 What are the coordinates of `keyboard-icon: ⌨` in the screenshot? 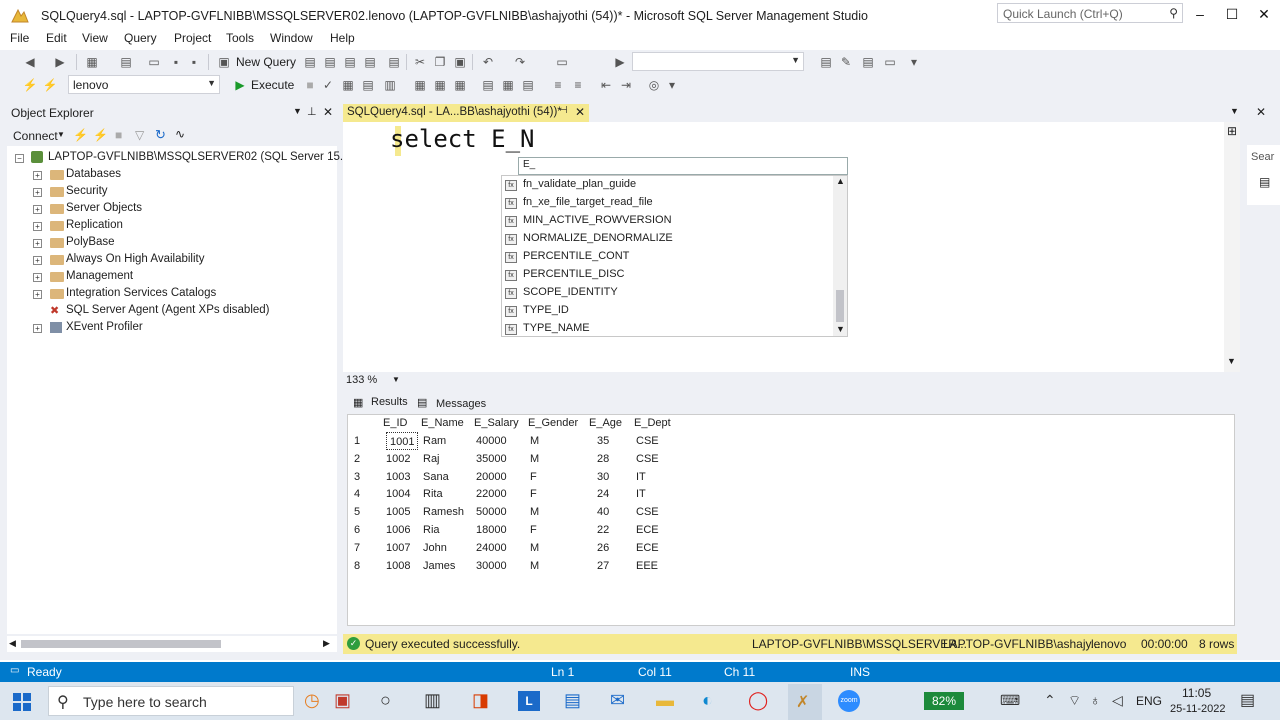 It's located at (1010, 700).